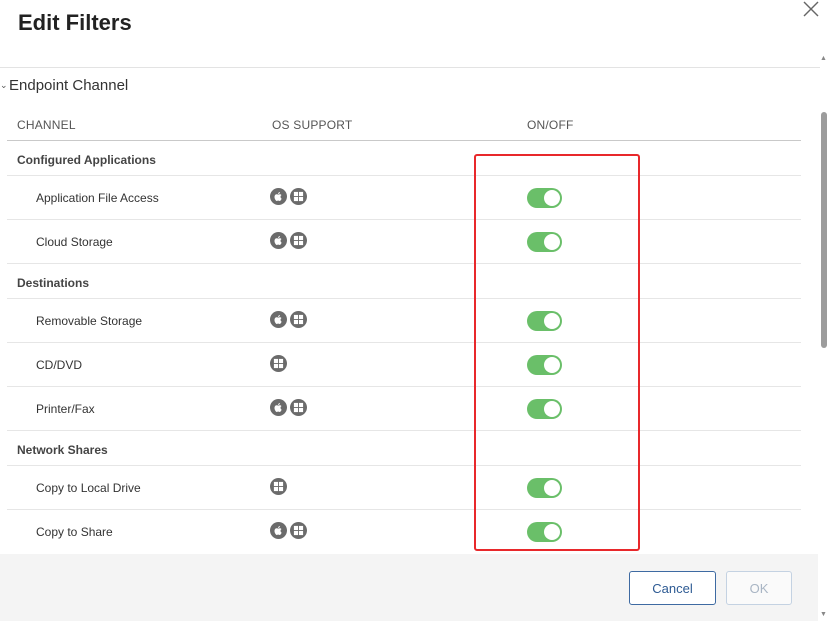 Image resolution: width=827 pixels, height=621 pixels. Describe the element at coordinates (74, 532) in the screenshot. I see `channel-label: Copy to Share` at that location.